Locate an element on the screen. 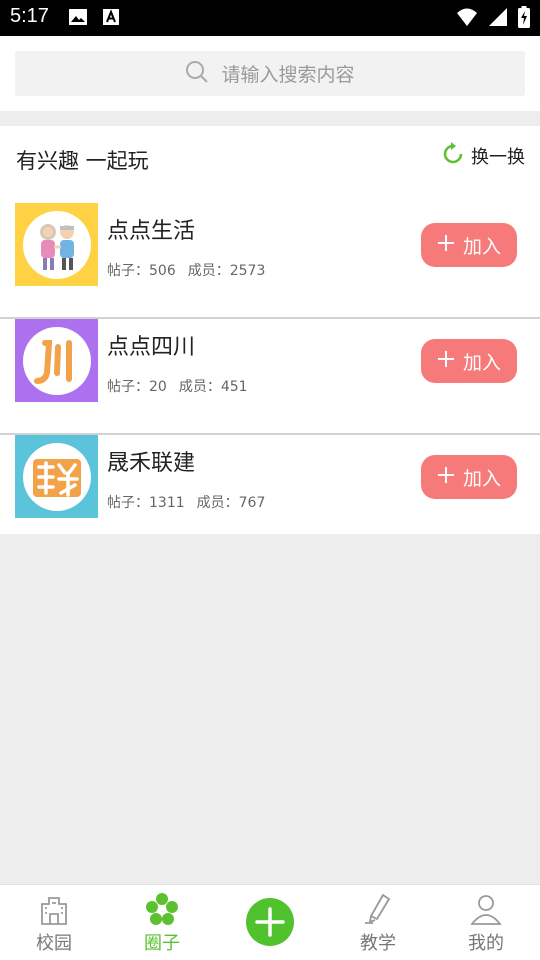 The height and width of the screenshot is (960, 540). search-input: 请输入搜索内容 is located at coordinates (270, 73).